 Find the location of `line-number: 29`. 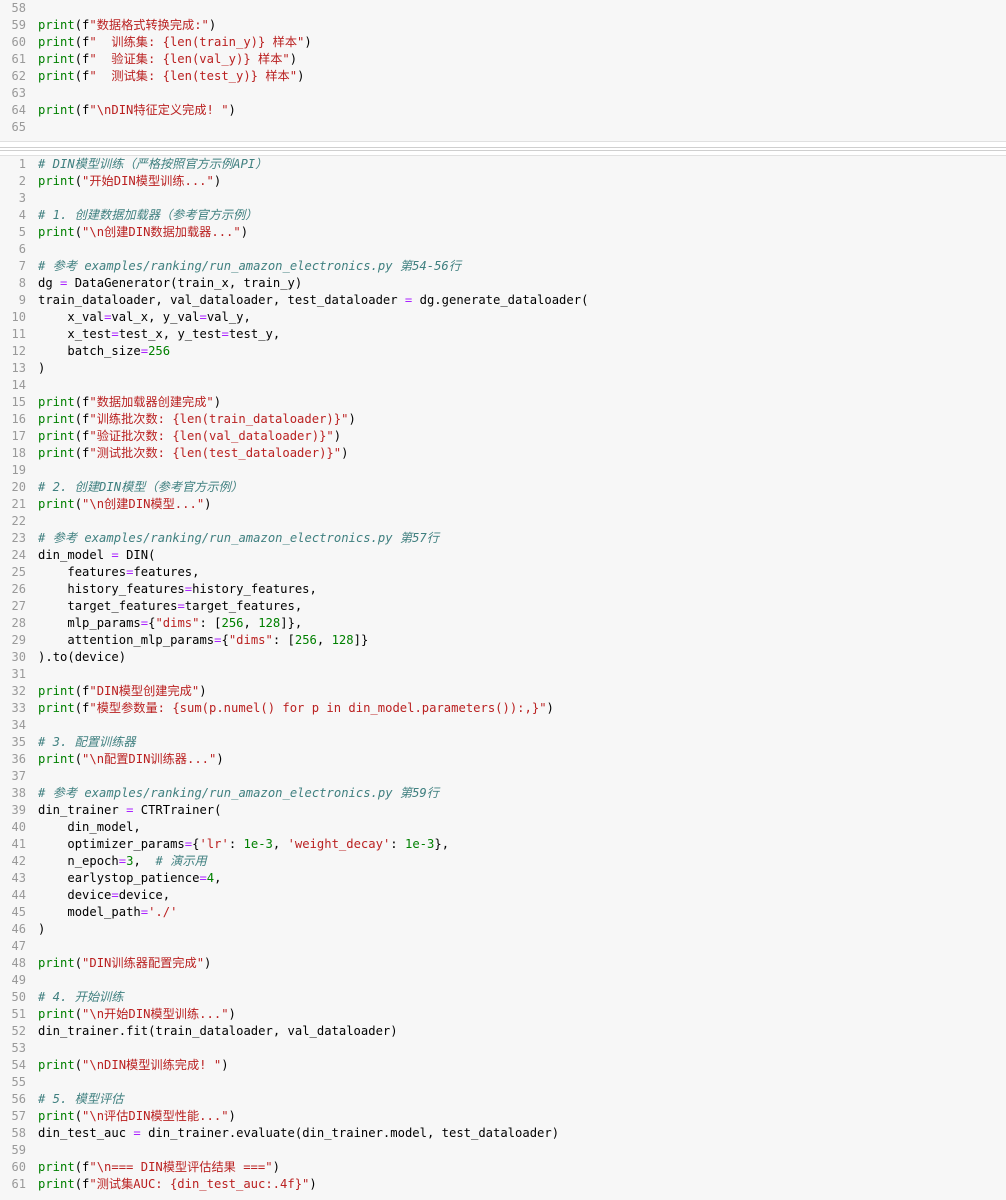

line-number: 29 is located at coordinates (18, 640).